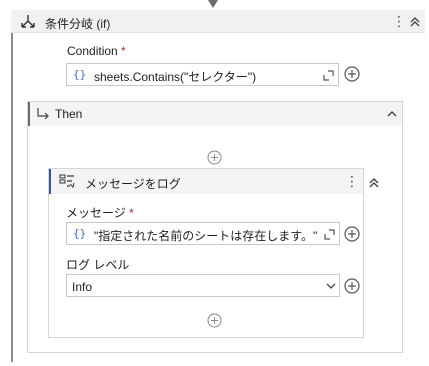 The height and width of the screenshot is (366, 429). Describe the element at coordinates (78, 24) in the screenshot. I see `if-activity-title: 条件分岐 (if)` at that location.